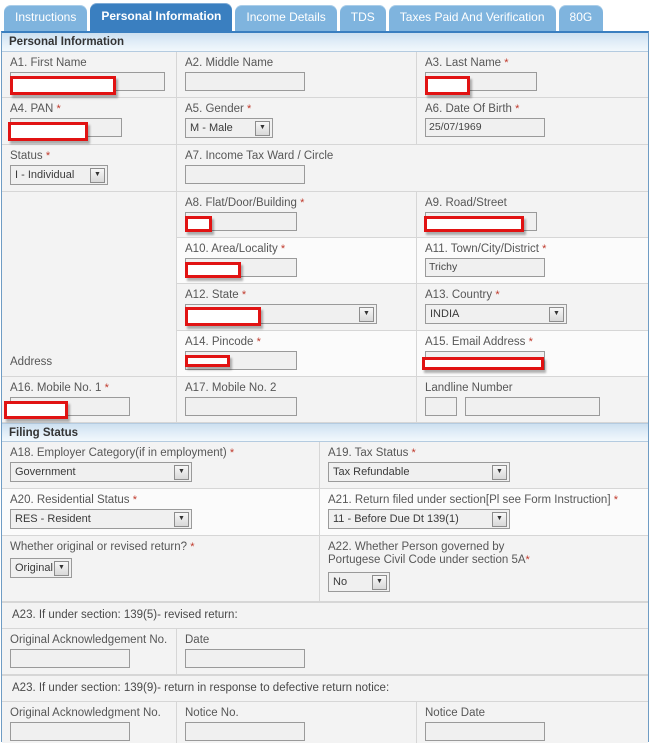 This screenshot has width=650, height=743. What do you see at coordinates (245, 658) in the screenshot?
I see `revised-date-input` at bounding box center [245, 658].